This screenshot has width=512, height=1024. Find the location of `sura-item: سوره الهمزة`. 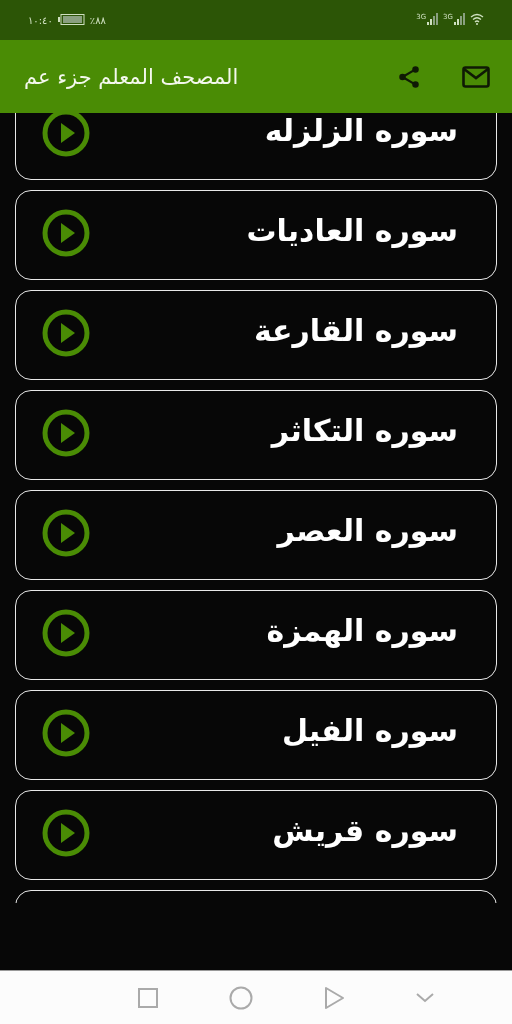

sura-item: سوره الهمزة is located at coordinates (256, 635).